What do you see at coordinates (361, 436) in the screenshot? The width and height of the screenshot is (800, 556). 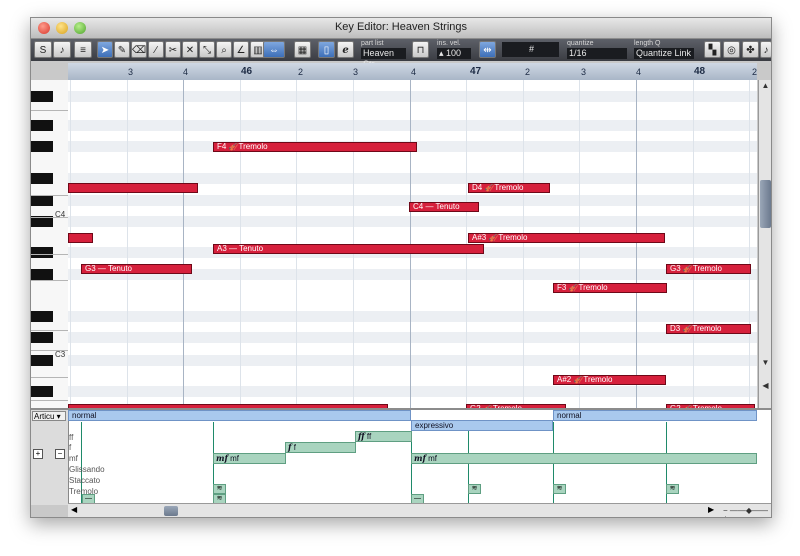 I see `dynamic-symbol: ff` at bounding box center [361, 436].